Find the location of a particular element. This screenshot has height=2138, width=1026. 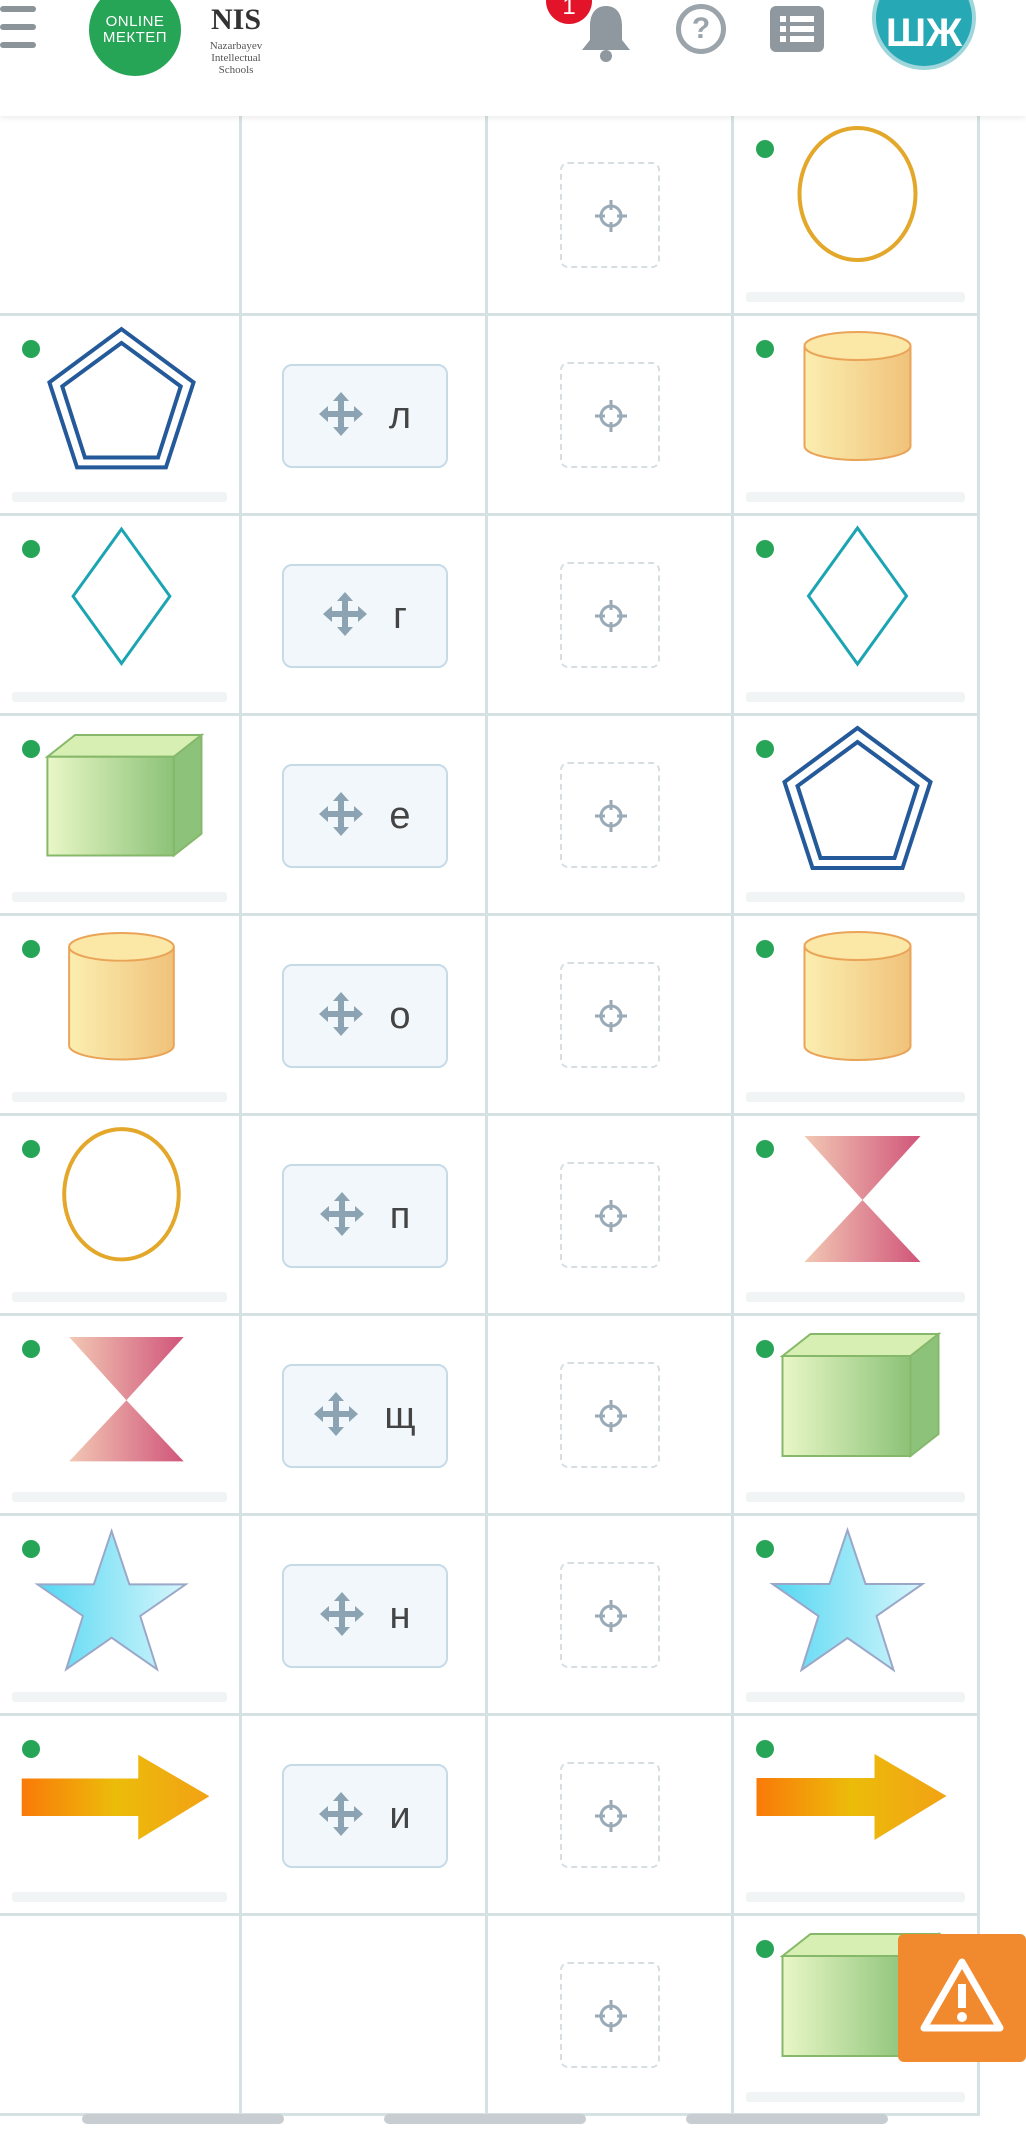

grid-row: о is located at coordinates (490, 1016).